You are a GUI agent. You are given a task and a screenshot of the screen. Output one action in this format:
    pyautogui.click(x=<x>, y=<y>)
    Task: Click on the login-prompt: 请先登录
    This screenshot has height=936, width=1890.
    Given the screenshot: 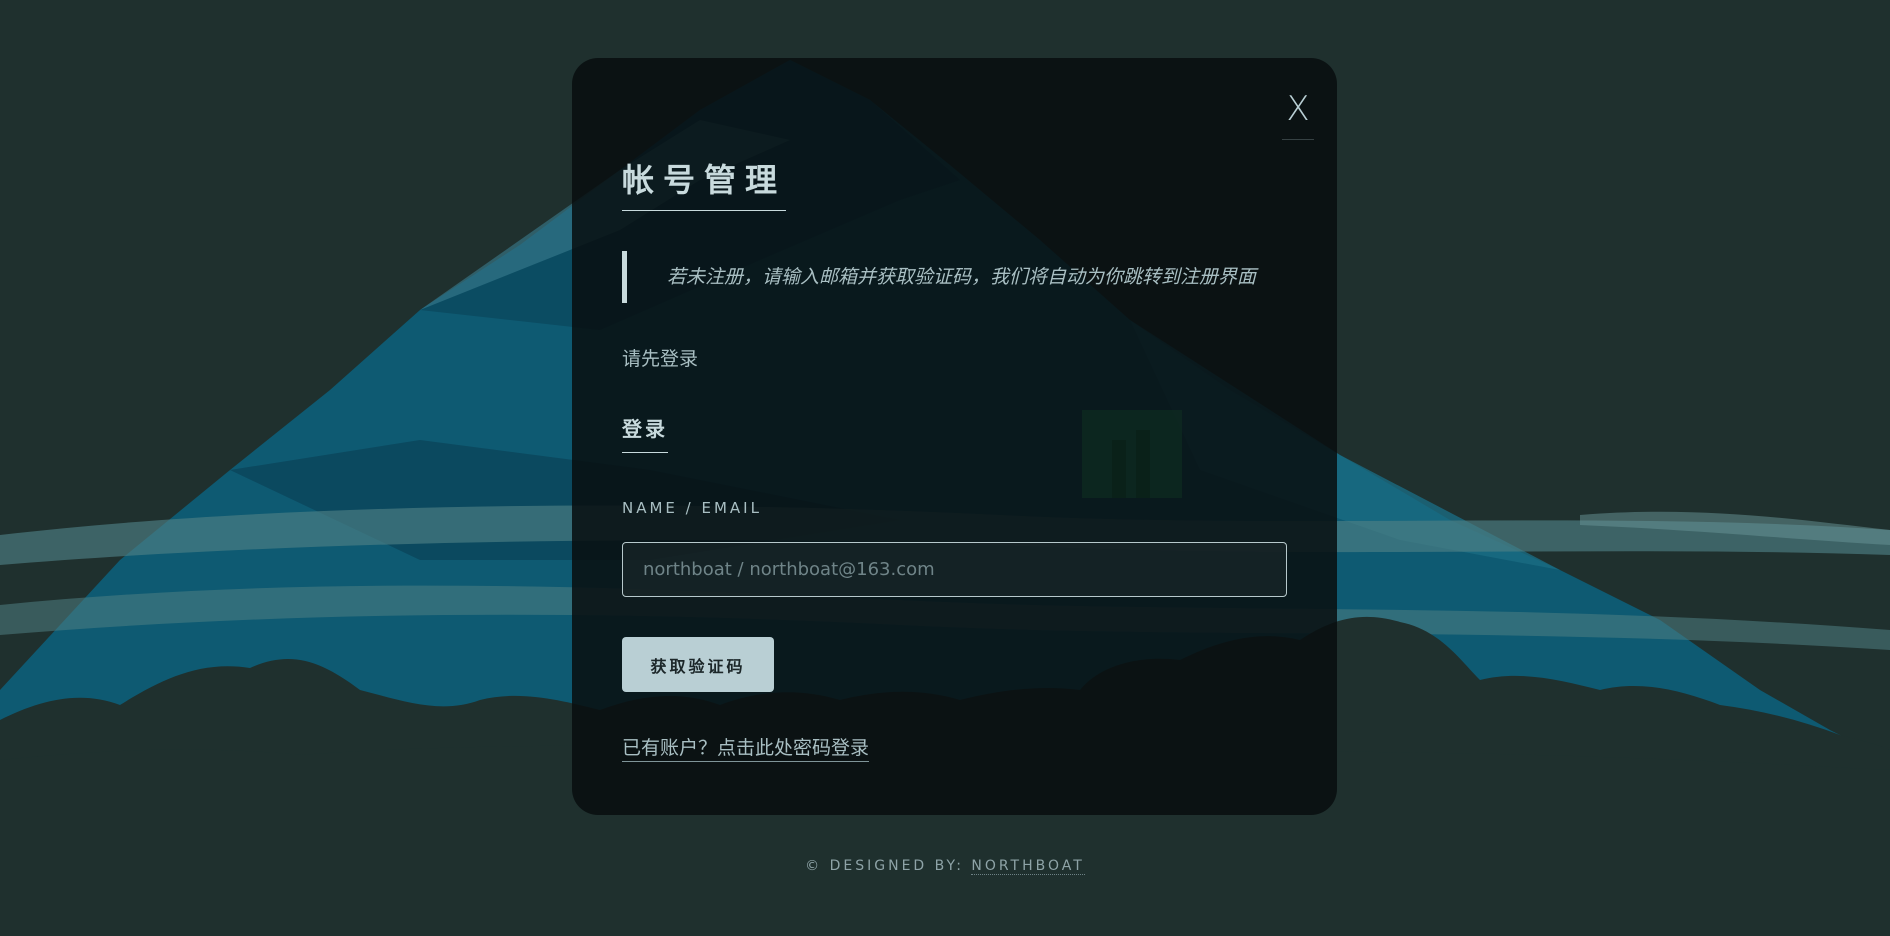 What is the action you would take?
    pyautogui.click(x=660, y=359)
    